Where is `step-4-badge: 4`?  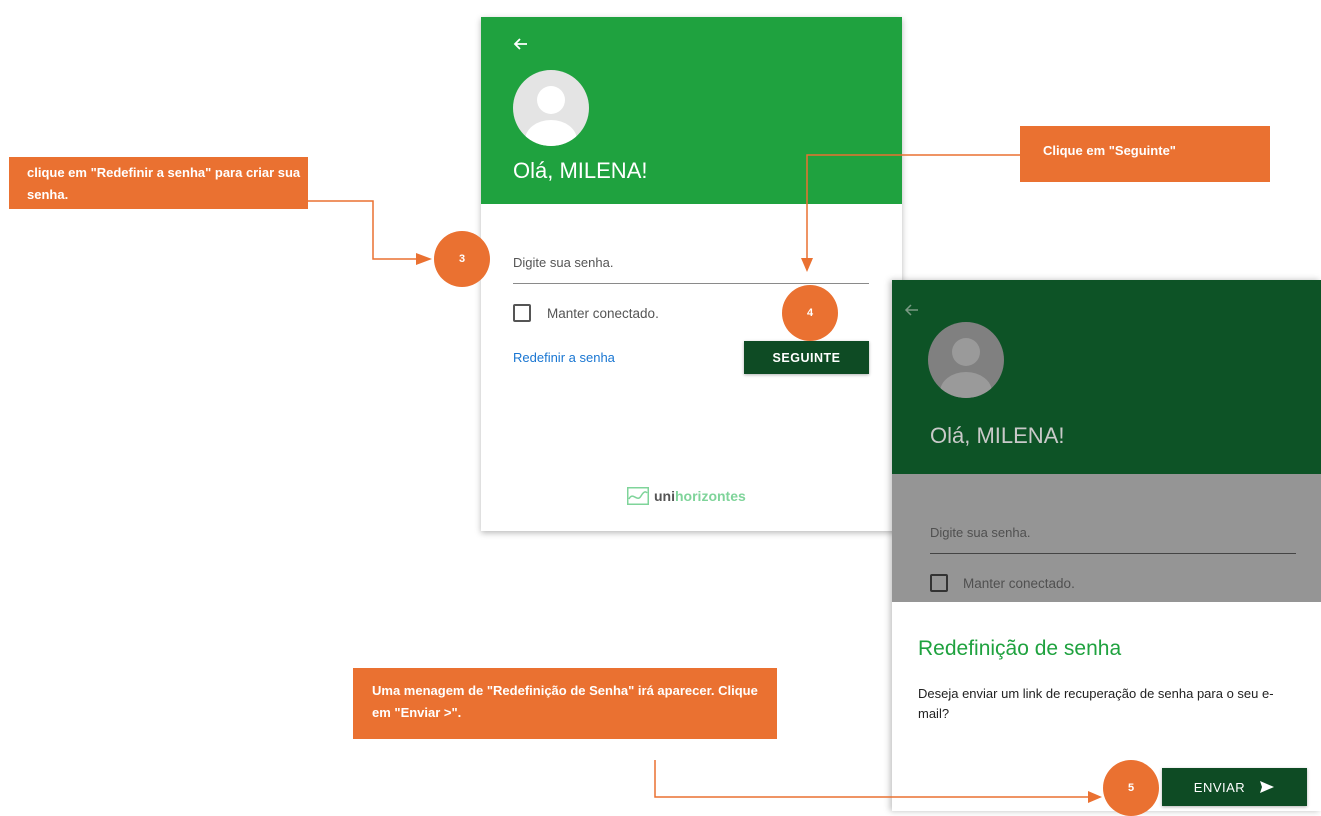
step-4-badge: 4 is located at coordinates (810, 313).